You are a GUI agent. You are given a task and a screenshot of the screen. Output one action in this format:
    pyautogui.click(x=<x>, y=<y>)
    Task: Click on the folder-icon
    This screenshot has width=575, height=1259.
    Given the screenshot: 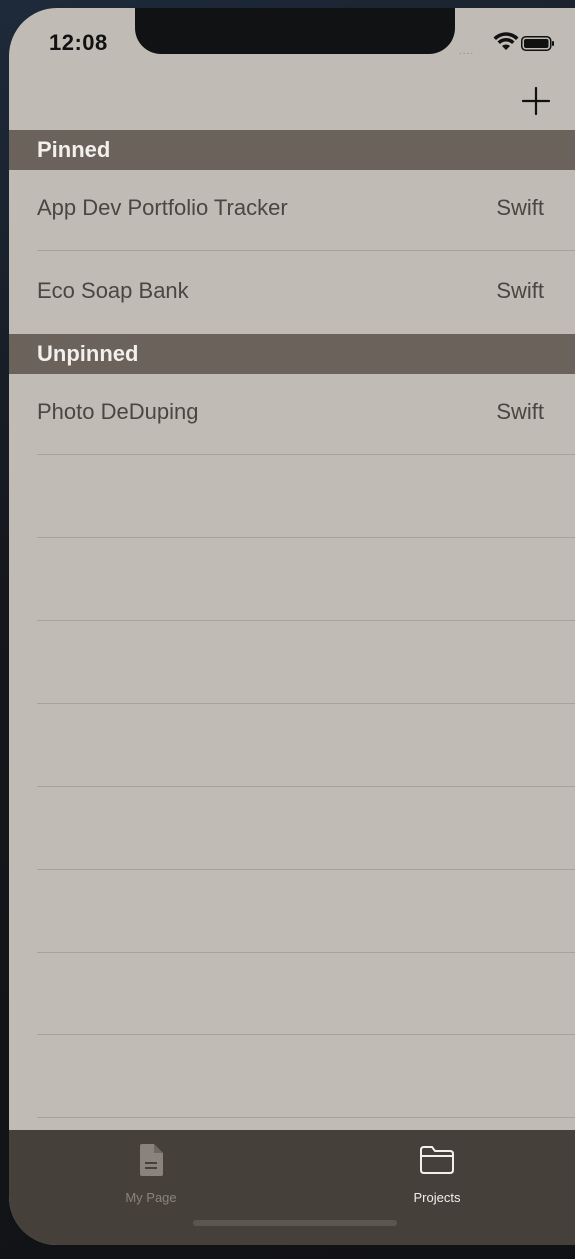 What is the action you would take?
    pyautogui.click(x=437, y=1160)
    